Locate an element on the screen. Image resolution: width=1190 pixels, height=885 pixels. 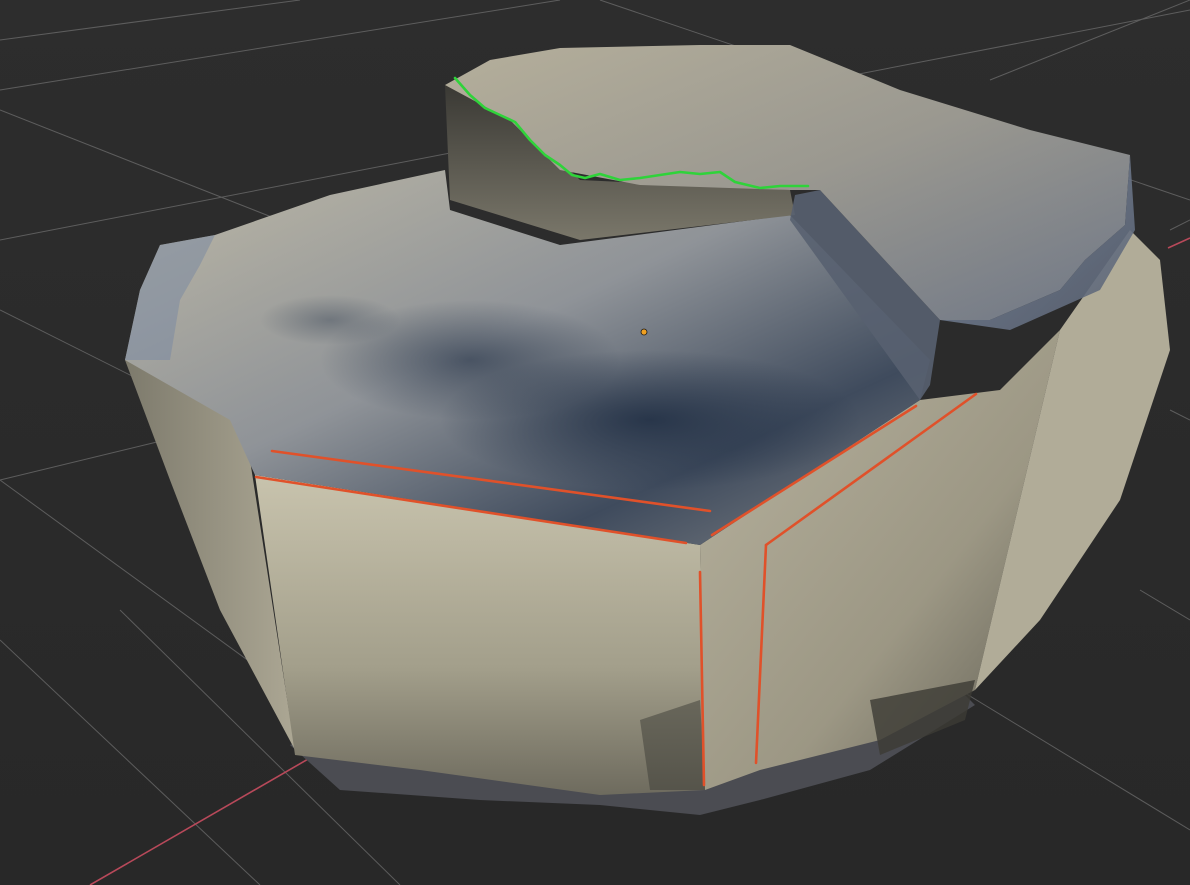
top-shadow-small is located at coordinates (330, 320).